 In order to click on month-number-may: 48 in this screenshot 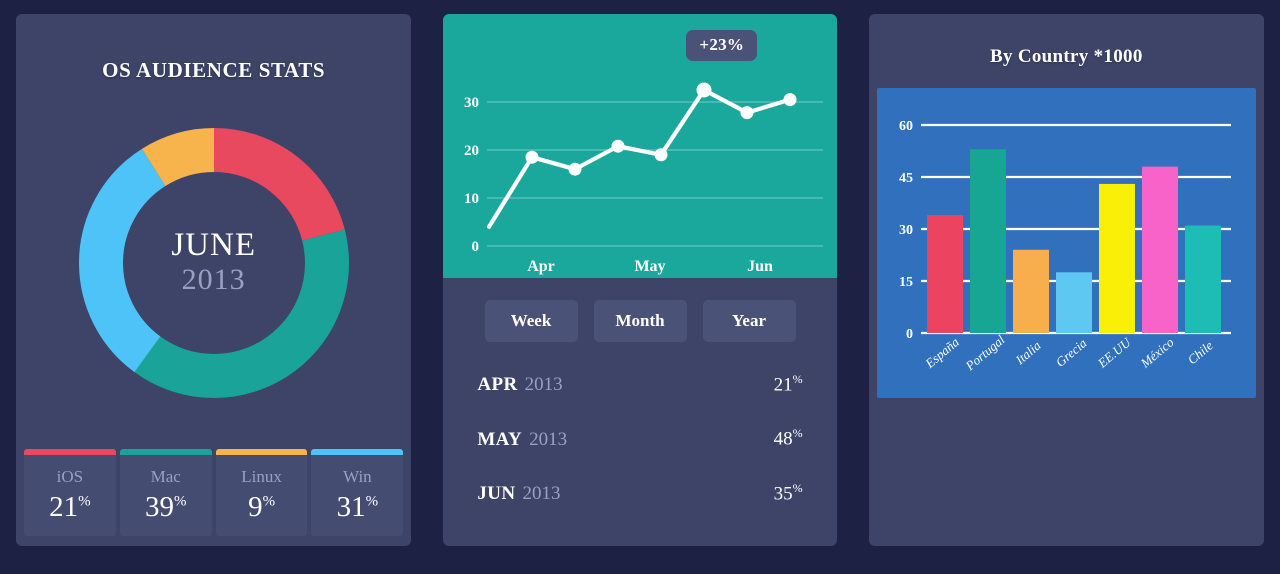, I will do `click(783, 439)`.